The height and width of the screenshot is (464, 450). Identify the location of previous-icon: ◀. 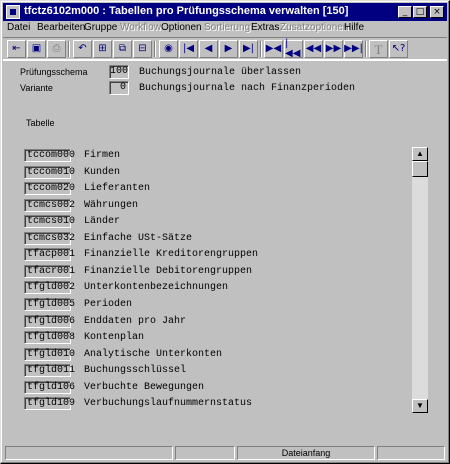
(208, 49).